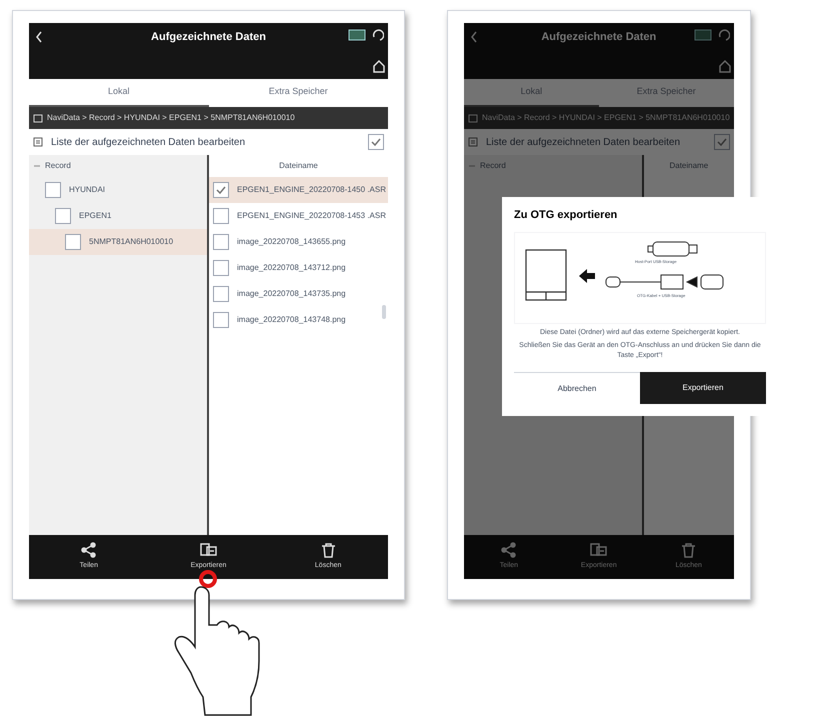 This screenshot has width=834, height=716. What do you see at coordinates (703, 388) in the screenshot?
I see `export-button: Exportieren` at bounding box center [703, 388].